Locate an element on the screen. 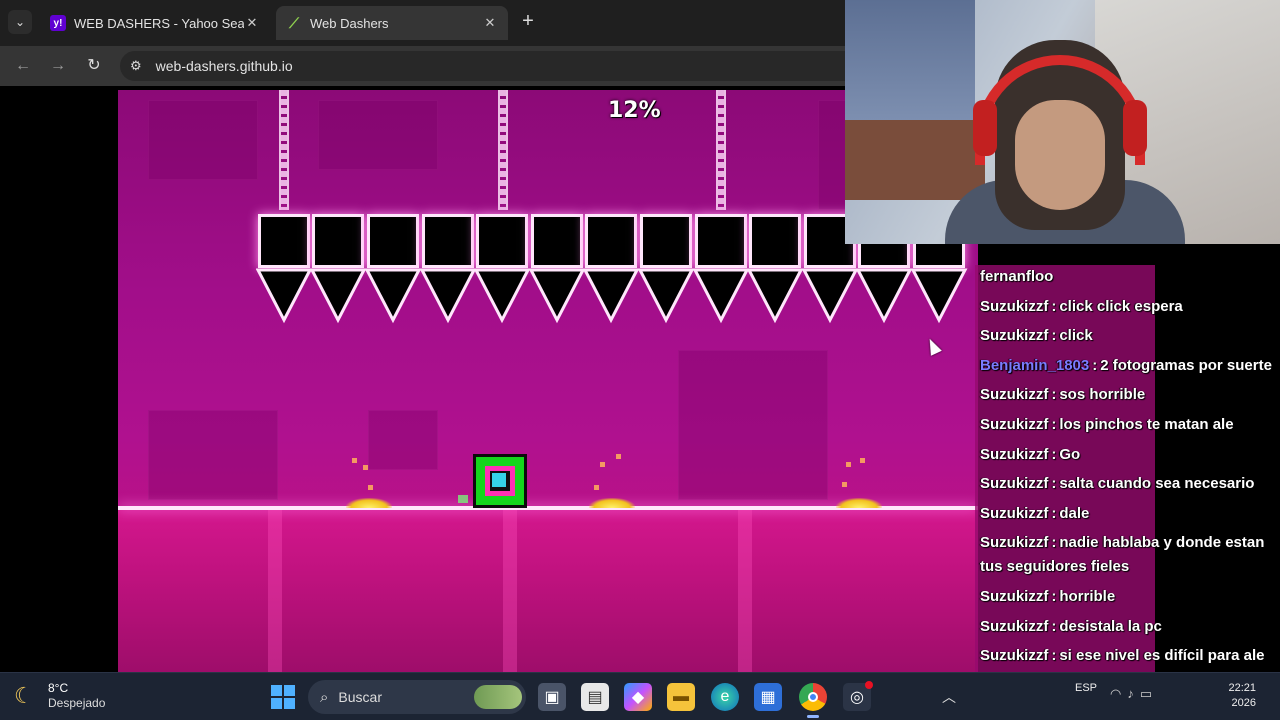 Image resolution: width=1280 pixels, height=720 pixels. forward-button: → is located at coordinates (58, 66).